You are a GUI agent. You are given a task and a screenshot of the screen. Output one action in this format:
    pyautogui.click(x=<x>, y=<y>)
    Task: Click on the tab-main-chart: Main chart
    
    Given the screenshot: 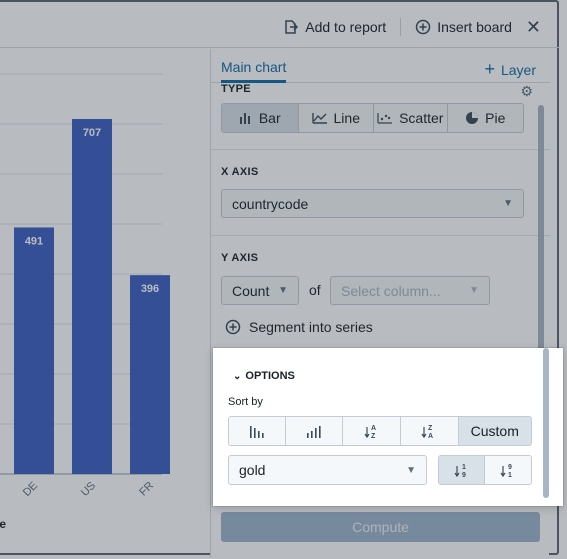 What is the action you would take?
    pyautogui.click(x=254, y=71)
    